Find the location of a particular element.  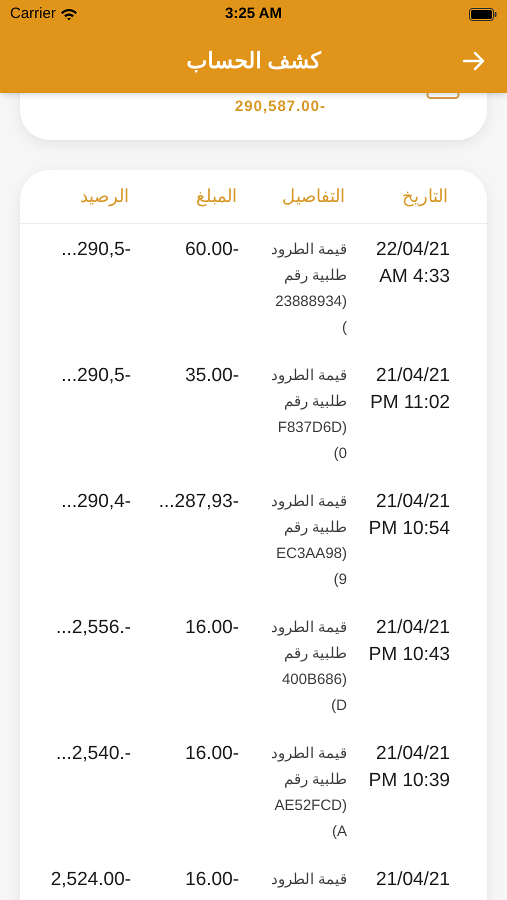

date-cell-text: 21/04/21 PM 10:43 is located at coordinates (409, 641).